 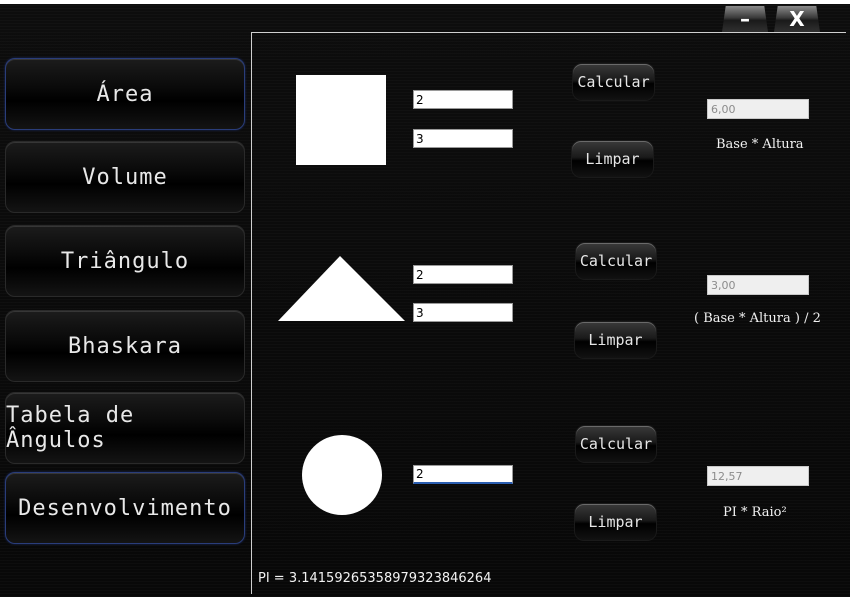 I want to click on triangle-calculate-button: Calcular, so click(x=616, y=261).